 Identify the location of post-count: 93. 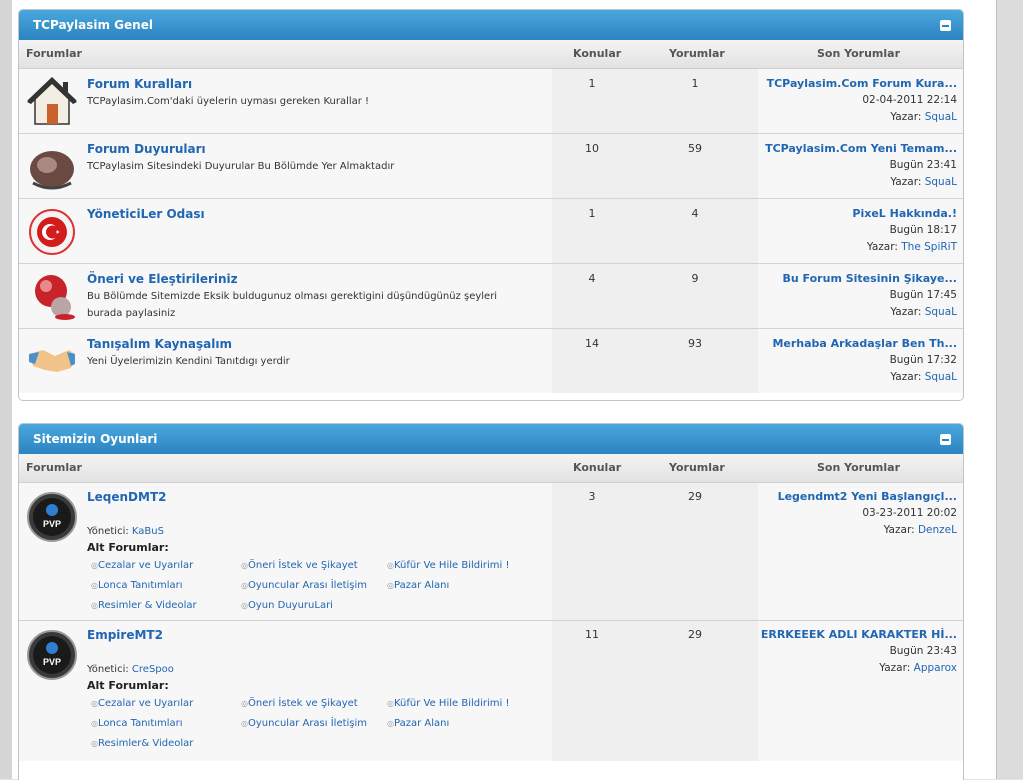
(695, 343).